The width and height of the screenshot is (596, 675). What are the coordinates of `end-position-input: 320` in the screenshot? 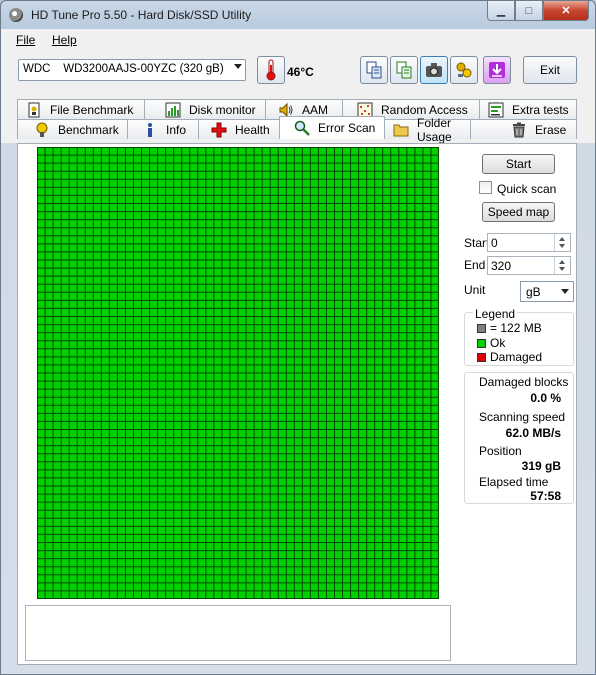 It's located at (529, 265).